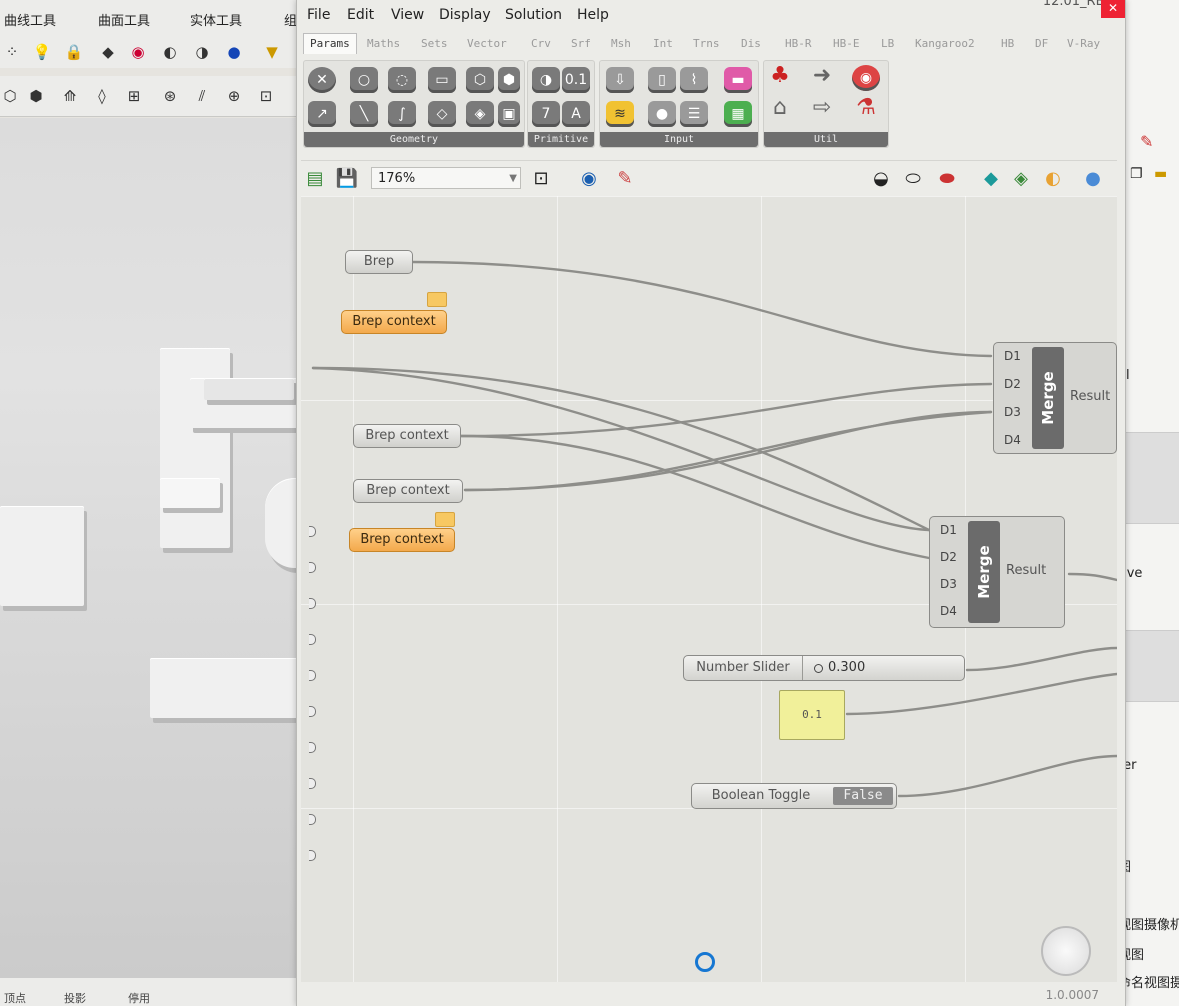 This screenshot has width=1179, height=1006. Describe the element at coordinates (780, 76) in the screenshot. I see `cherry-icon: ♣` at that location.